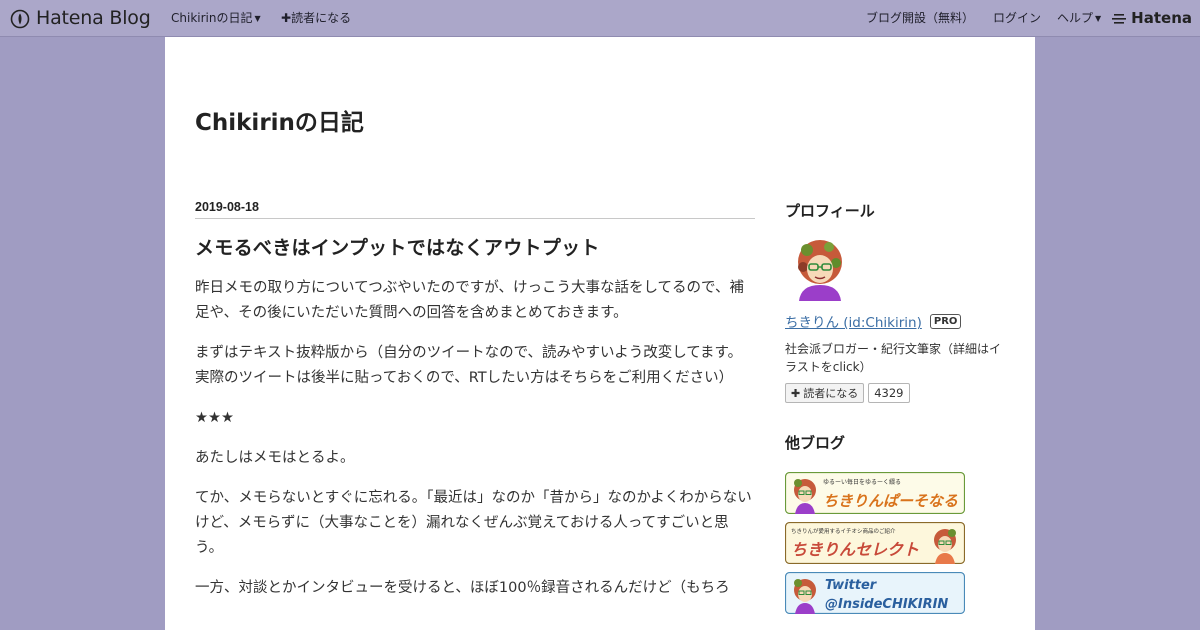  What do you see at coordinates (475, 209) in the screenshot?
I see `entry-date: 2019-08-18` at bounding box center [475, 209].